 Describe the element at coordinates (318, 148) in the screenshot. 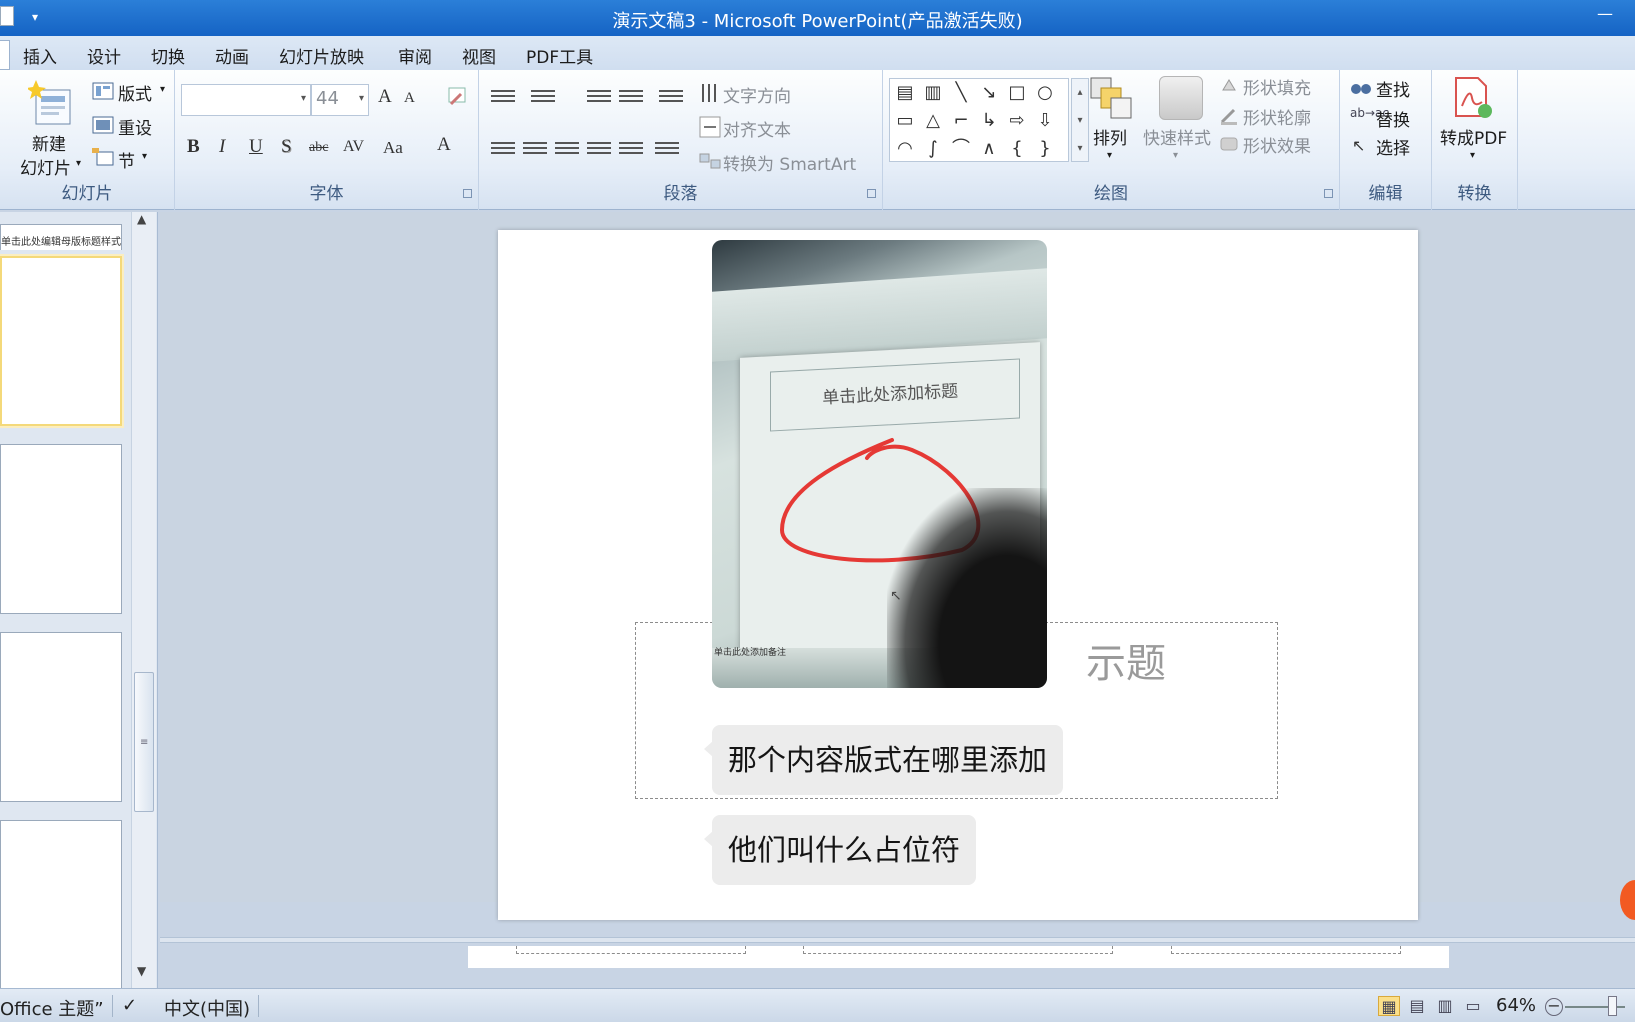

I see `strikethrough-button: abc` at that location.